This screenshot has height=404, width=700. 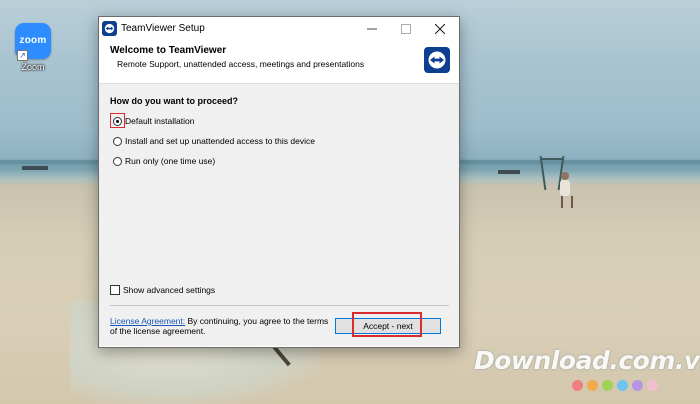 I want to click on option-label: Run only (one time use), so click(x=170, y=161).